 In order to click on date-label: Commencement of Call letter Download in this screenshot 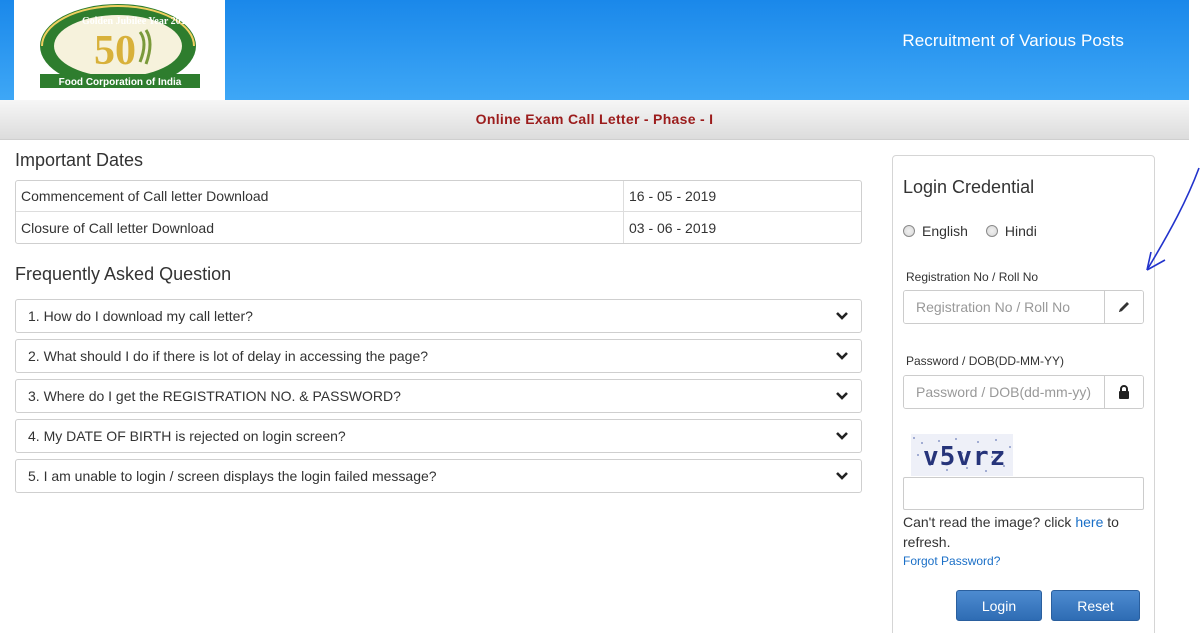, I will do `click(319, 196)`.